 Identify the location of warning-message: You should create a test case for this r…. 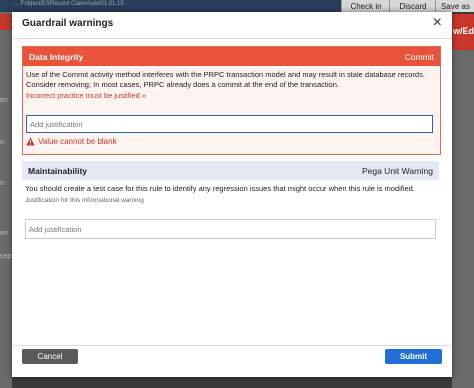
(220, 188).